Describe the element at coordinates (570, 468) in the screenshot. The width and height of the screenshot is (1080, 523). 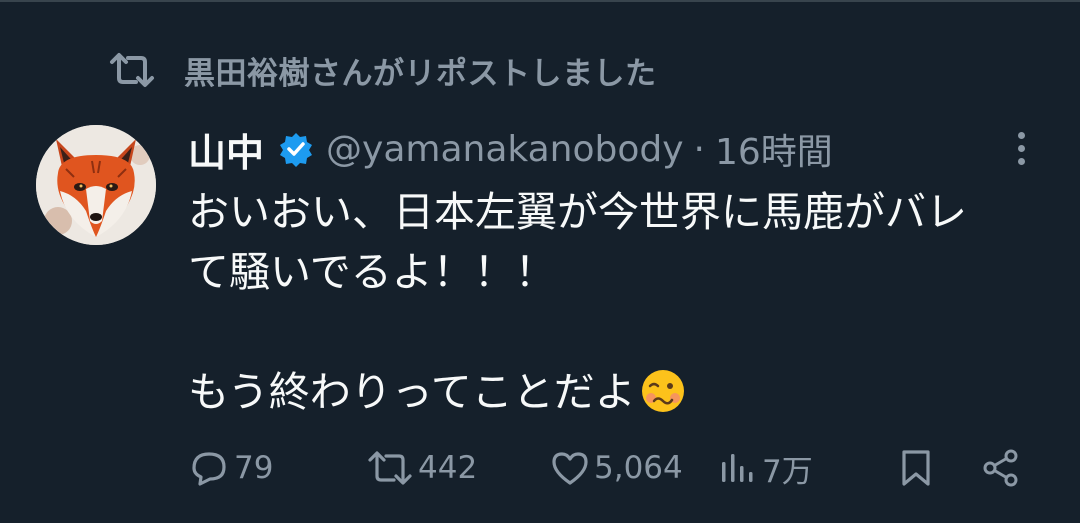
I see `heart-icon` at that location.